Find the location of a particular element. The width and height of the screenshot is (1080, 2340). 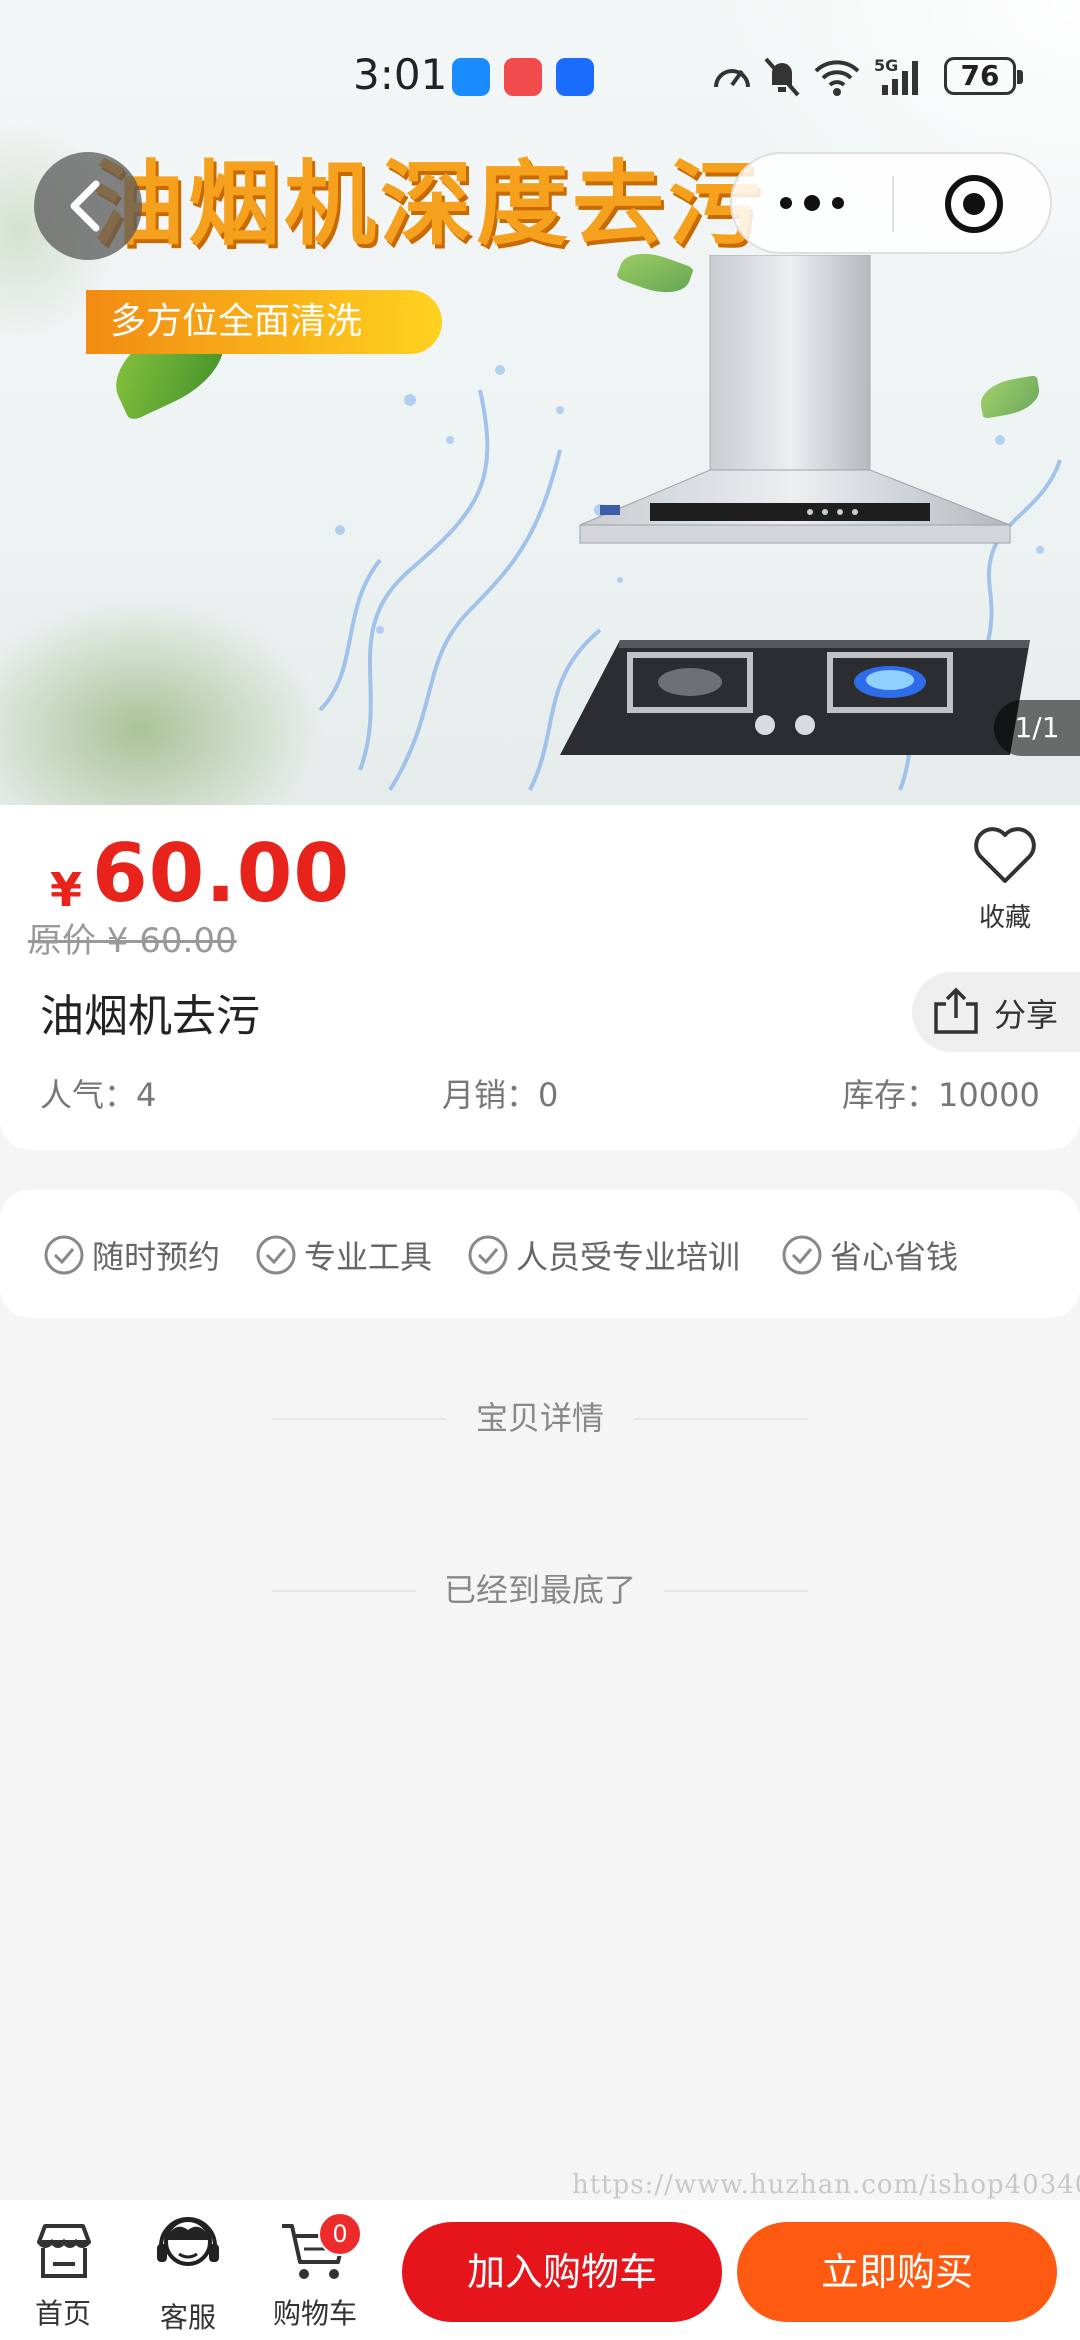

image-pager: 1/1 is located at coordinates (1037, 728).